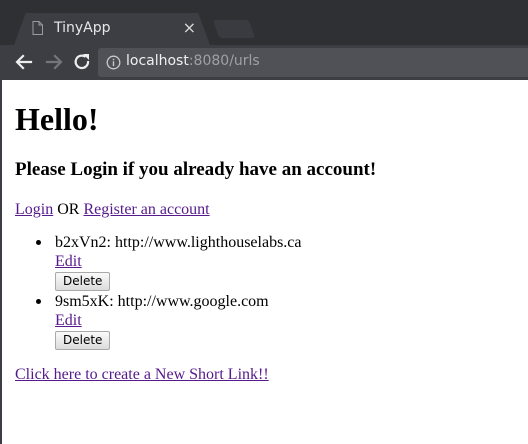  Describe the element at coordinates (113, 62) in the screenshot. I see `info-icon` at that location.